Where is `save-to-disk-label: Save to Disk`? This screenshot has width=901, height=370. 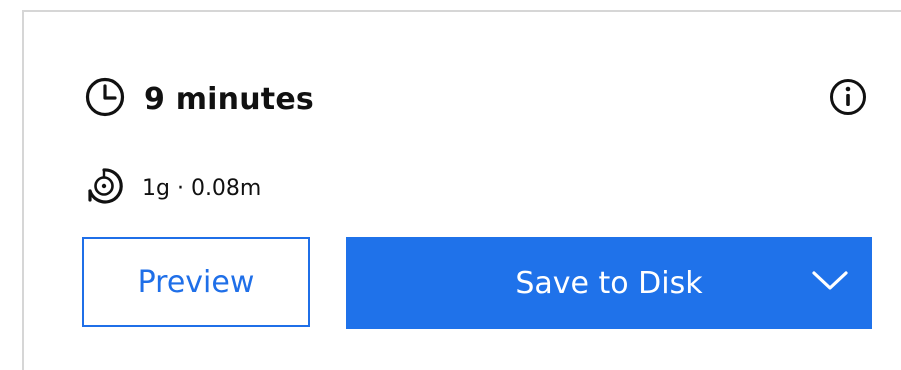 save-to-disk-label: Save to Disk is located at coordinates (609, 283).